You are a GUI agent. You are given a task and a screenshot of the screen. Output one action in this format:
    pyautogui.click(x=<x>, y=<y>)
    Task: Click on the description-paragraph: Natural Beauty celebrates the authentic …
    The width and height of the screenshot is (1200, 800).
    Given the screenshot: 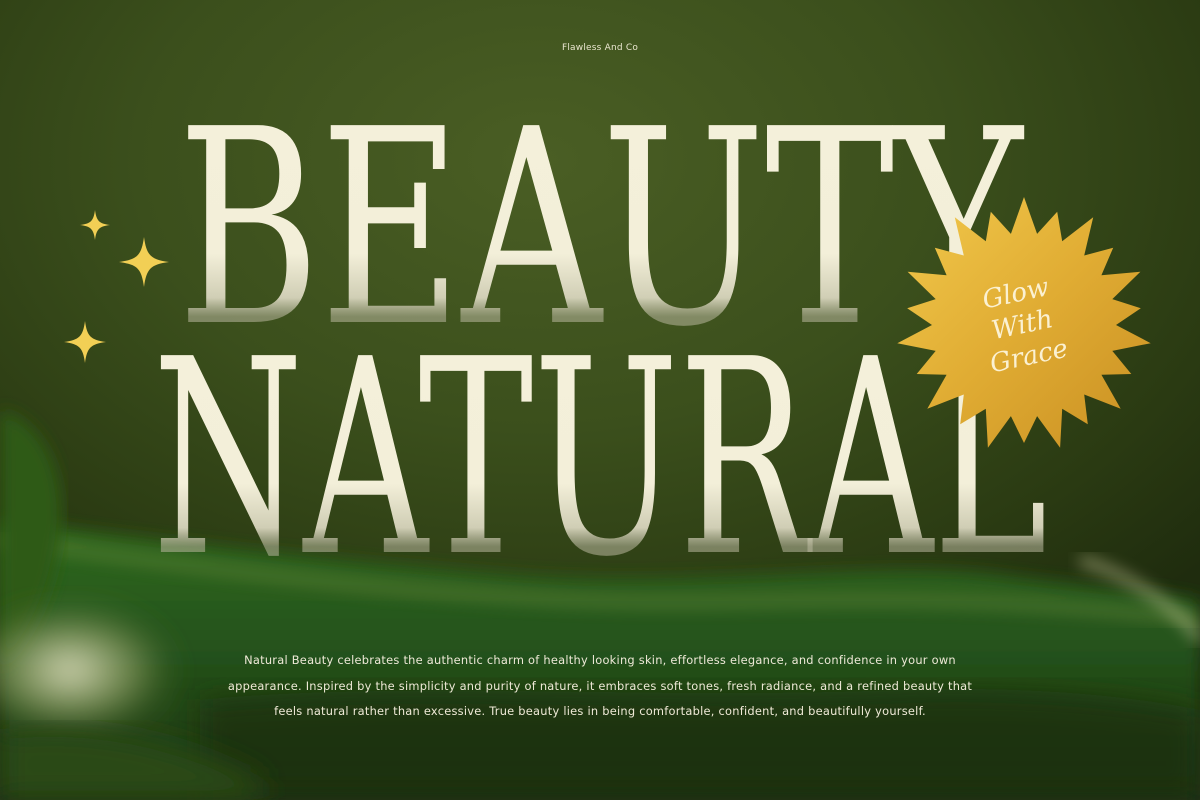 What is the action you would take?
    pyautogui.click(x=600, y=685)
    